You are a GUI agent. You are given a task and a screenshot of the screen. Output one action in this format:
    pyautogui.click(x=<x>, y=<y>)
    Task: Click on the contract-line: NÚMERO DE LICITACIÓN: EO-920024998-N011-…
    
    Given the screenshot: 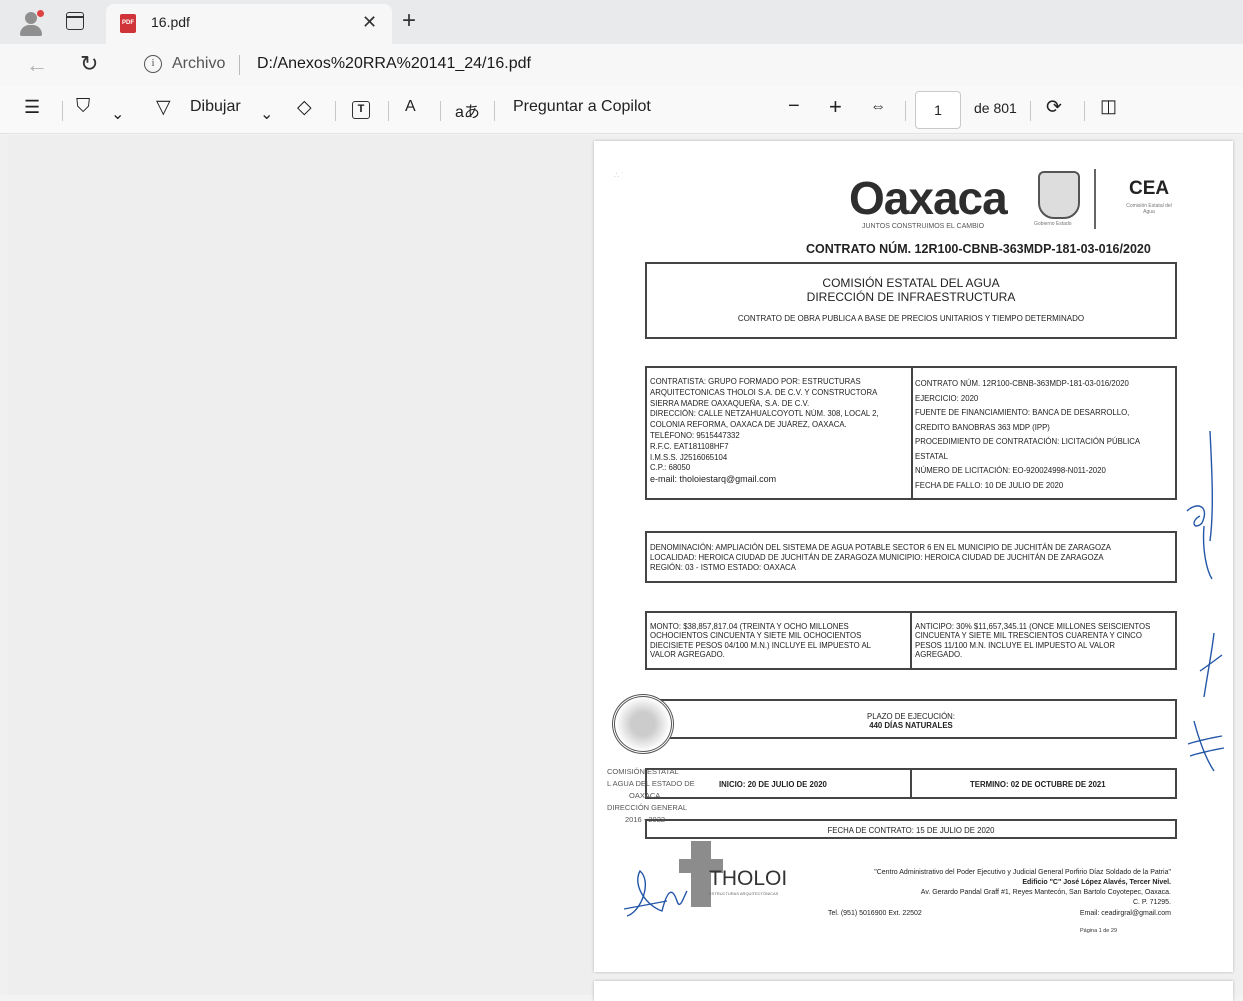 What is the action you would take?
    pyautogui.click(x=1010, y=470)
    